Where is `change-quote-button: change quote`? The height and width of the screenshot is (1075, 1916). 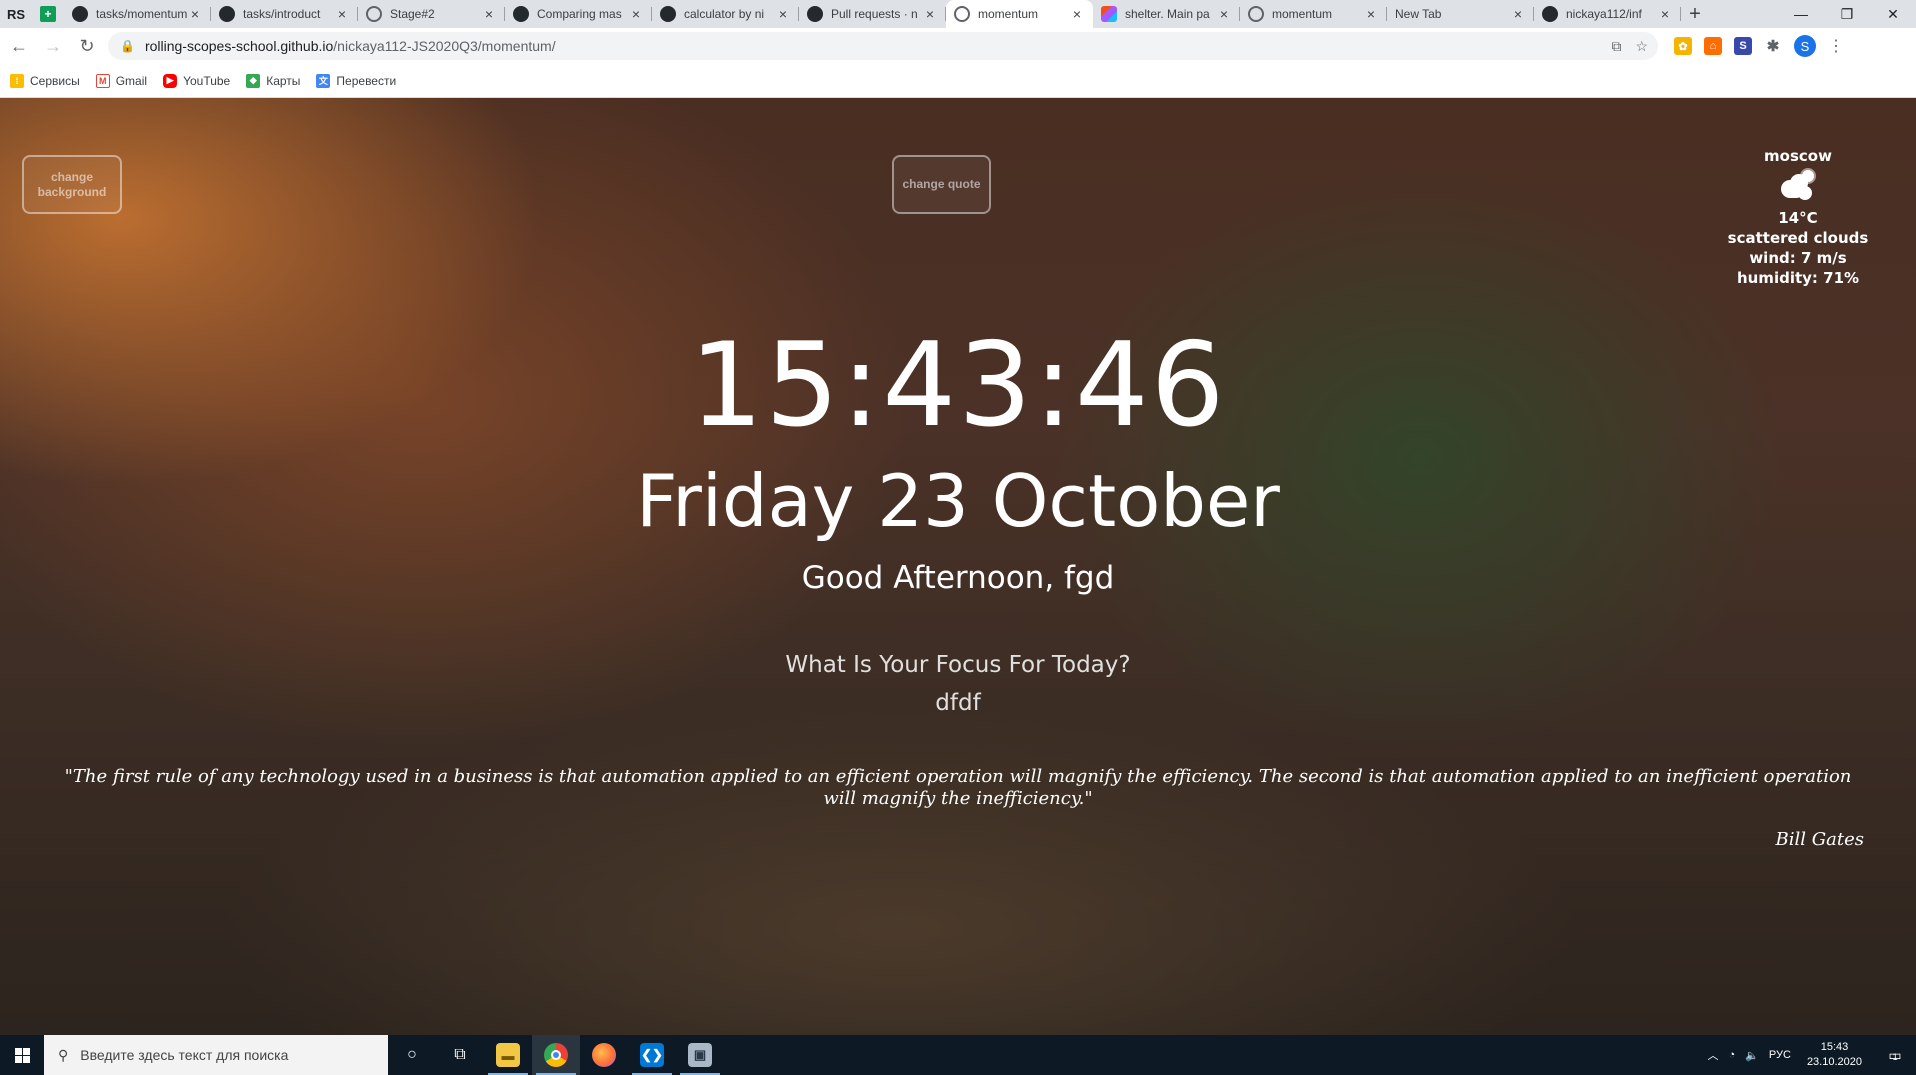 change-quote-button: change quote is located at coordinates (941, 184).